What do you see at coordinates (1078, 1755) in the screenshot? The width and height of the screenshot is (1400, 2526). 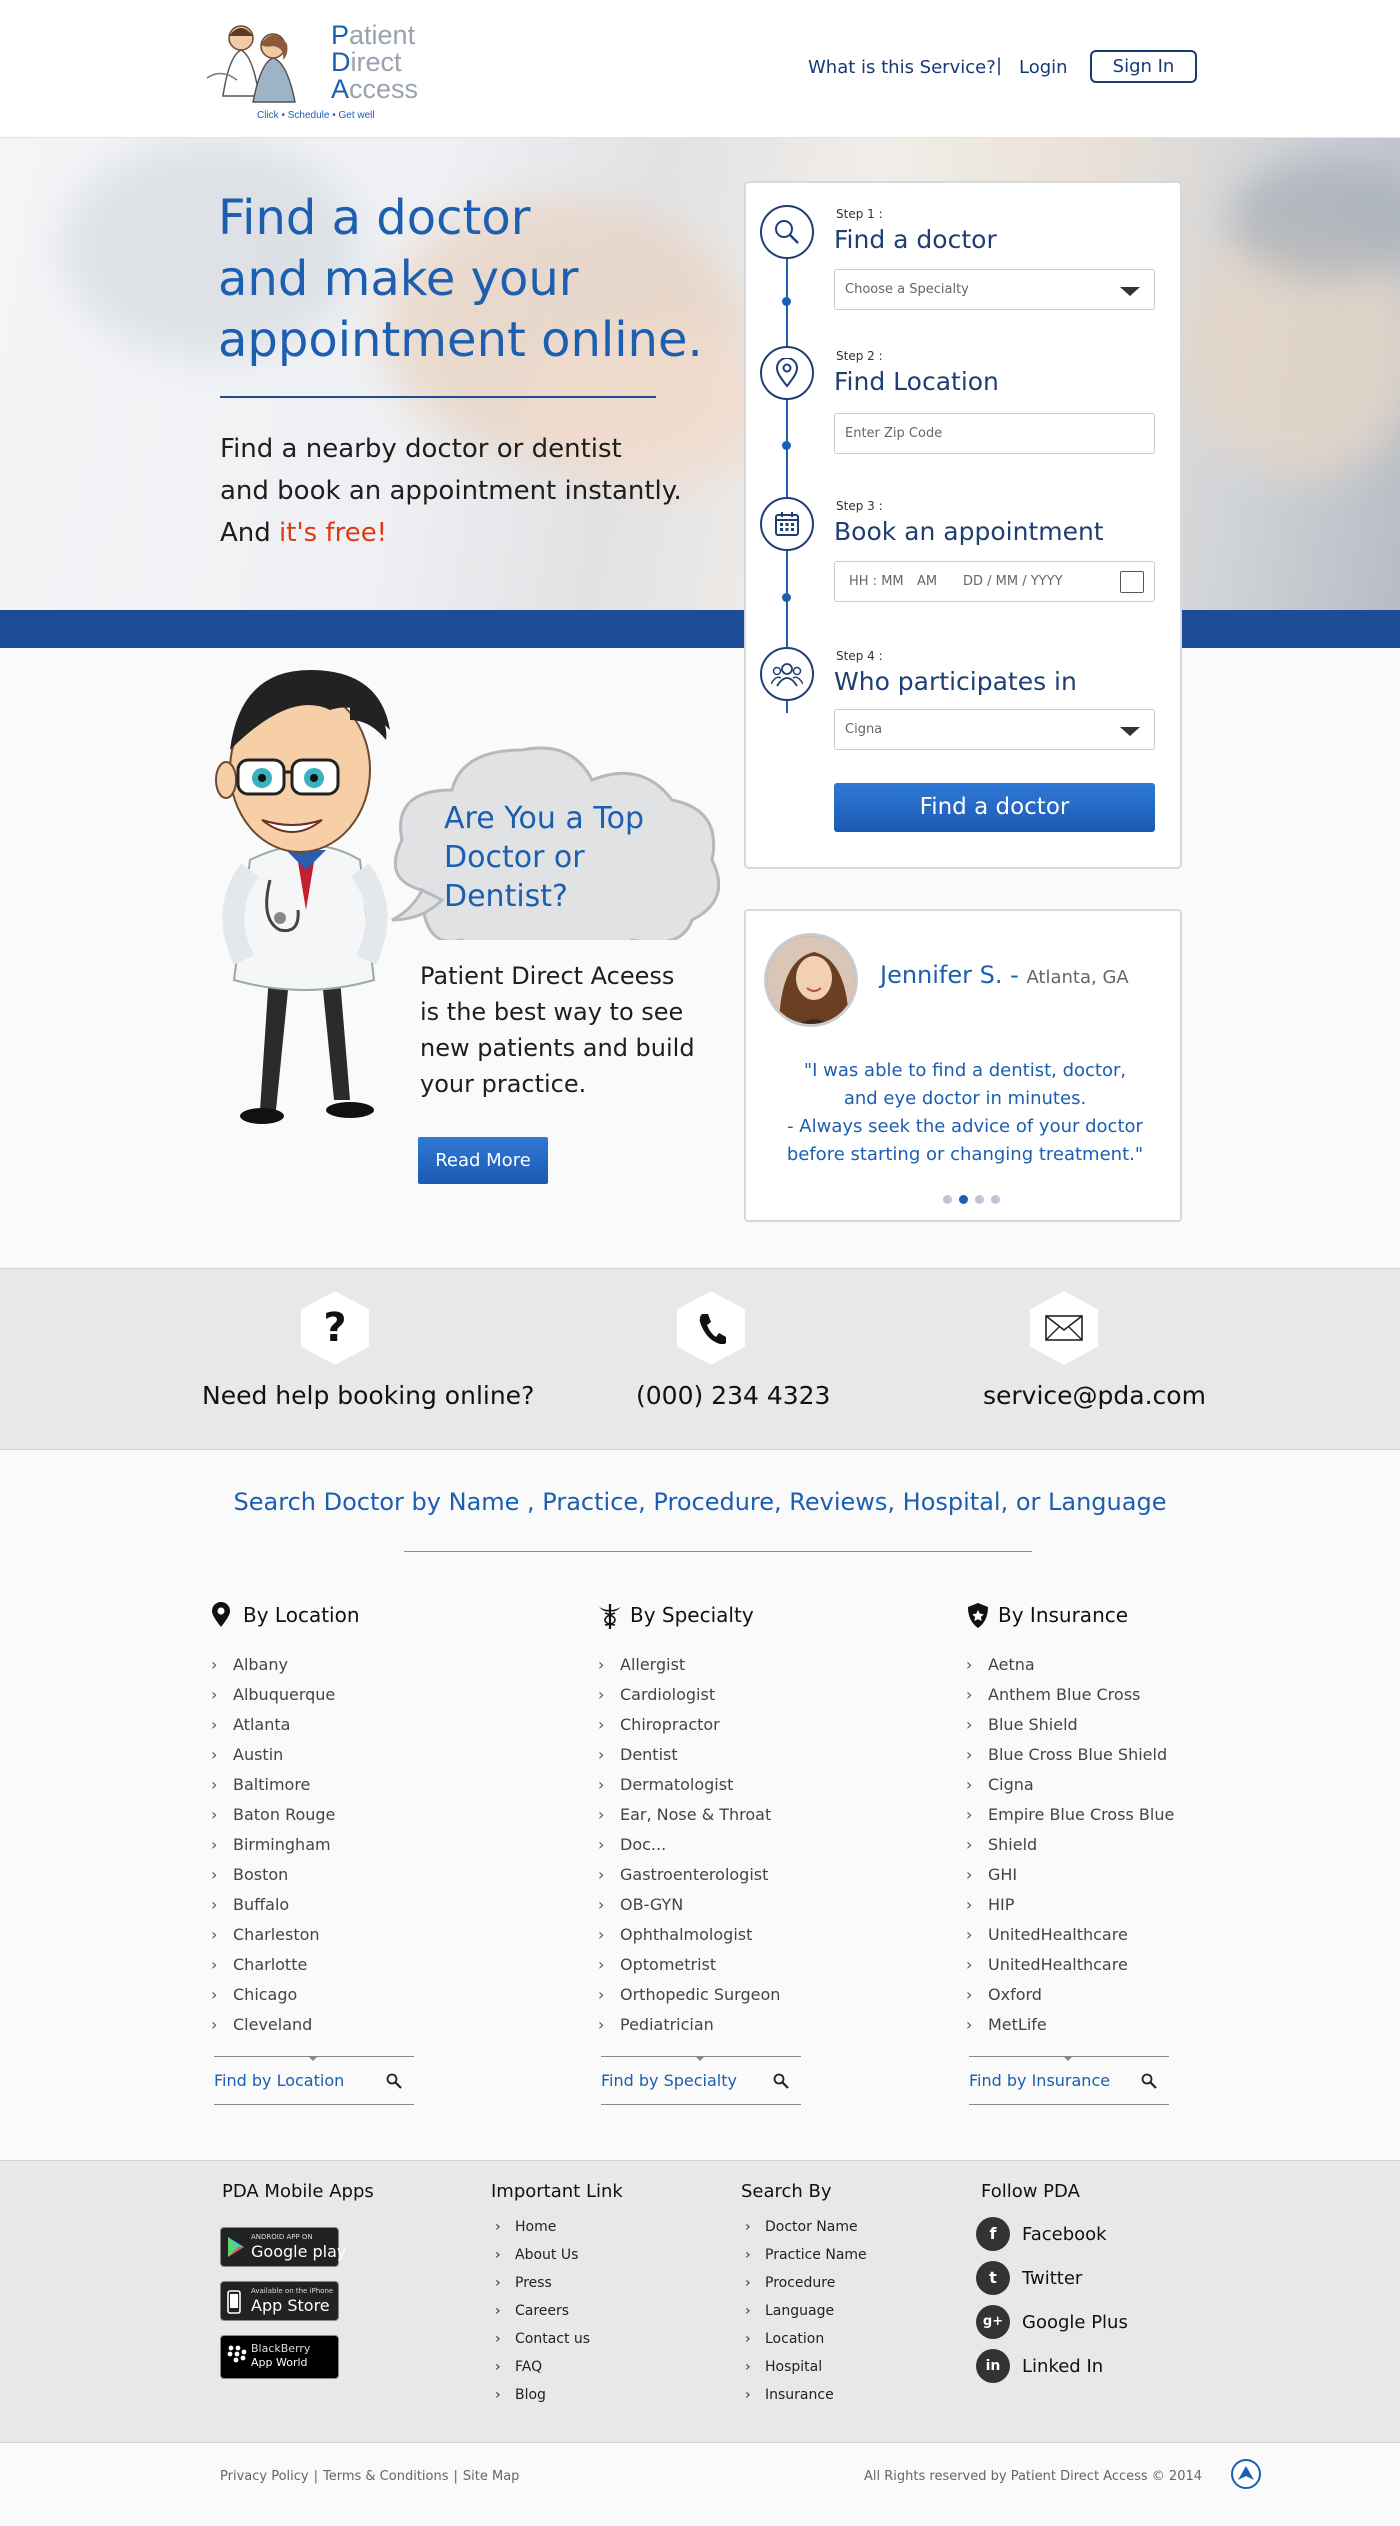 I see `list-item: Blue Cross Blue Shield` at bounding box center [1078, 1755].